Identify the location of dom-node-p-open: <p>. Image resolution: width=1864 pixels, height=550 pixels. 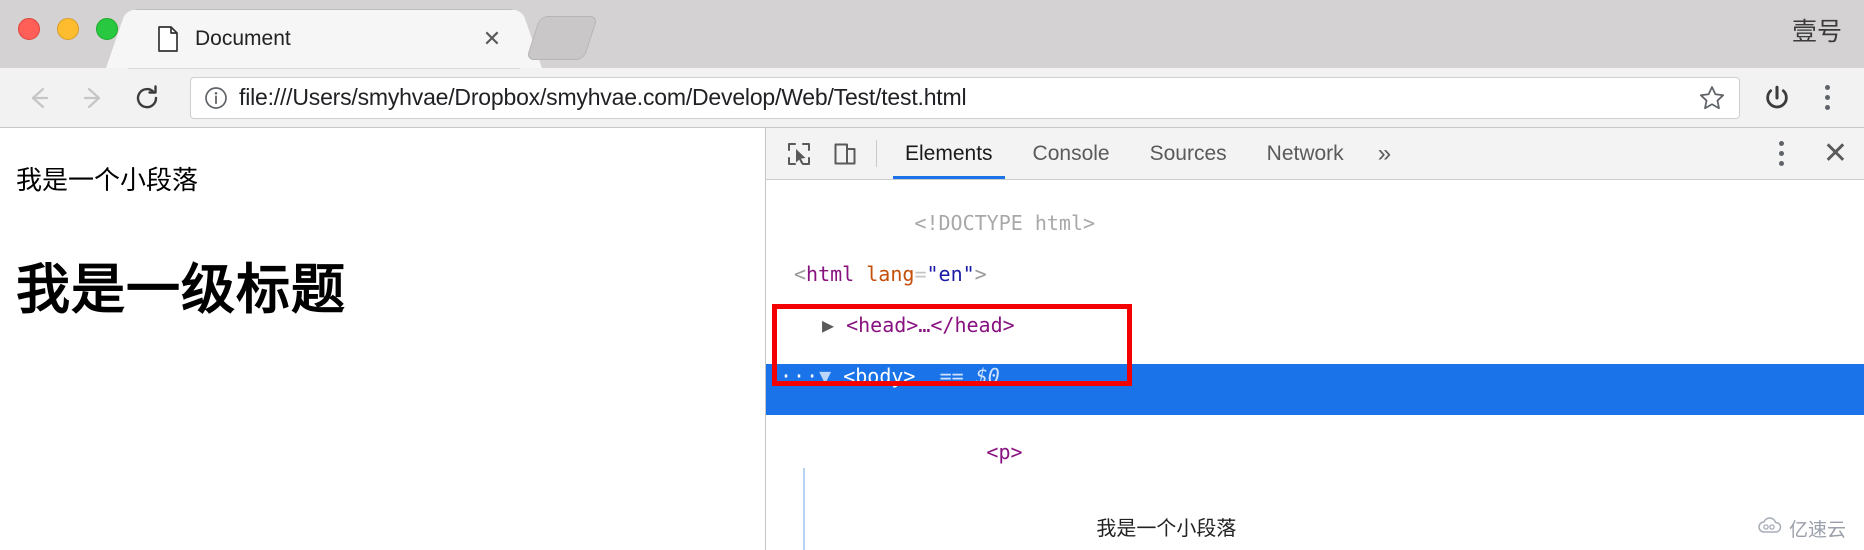
(1315, 453).